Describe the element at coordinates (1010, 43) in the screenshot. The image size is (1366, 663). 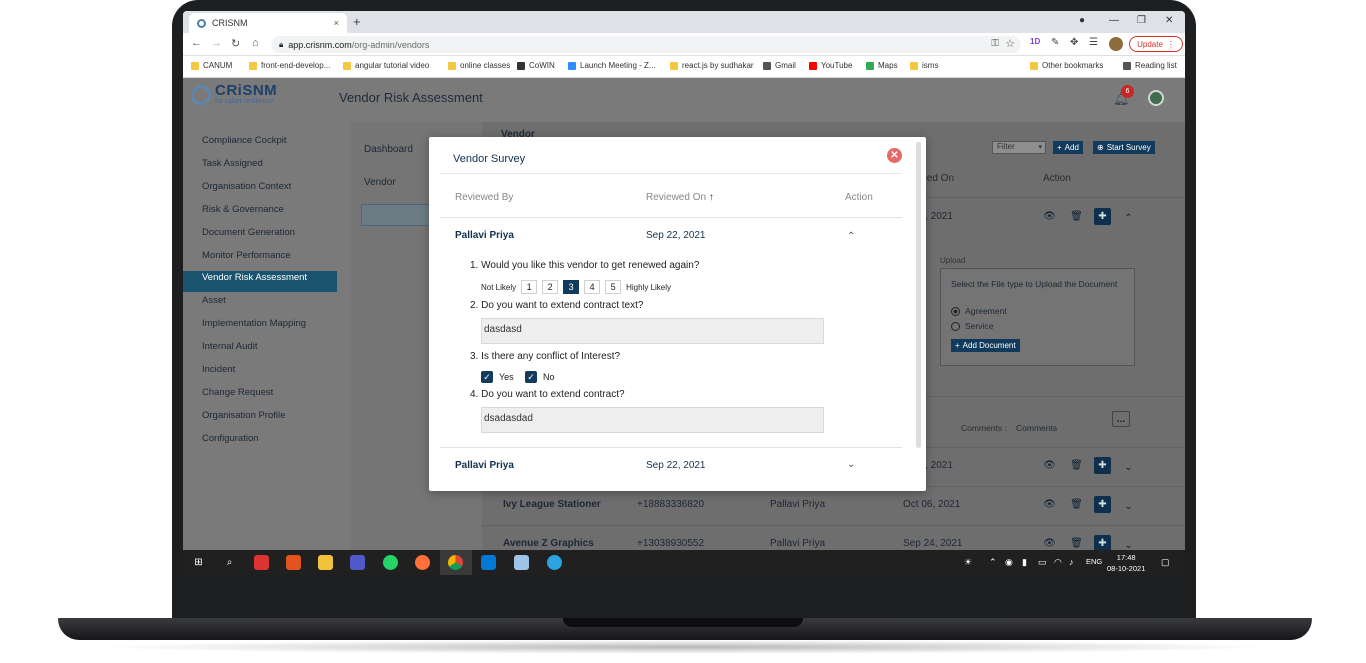
I see `bookmark-star-icon: ☆` at that location.